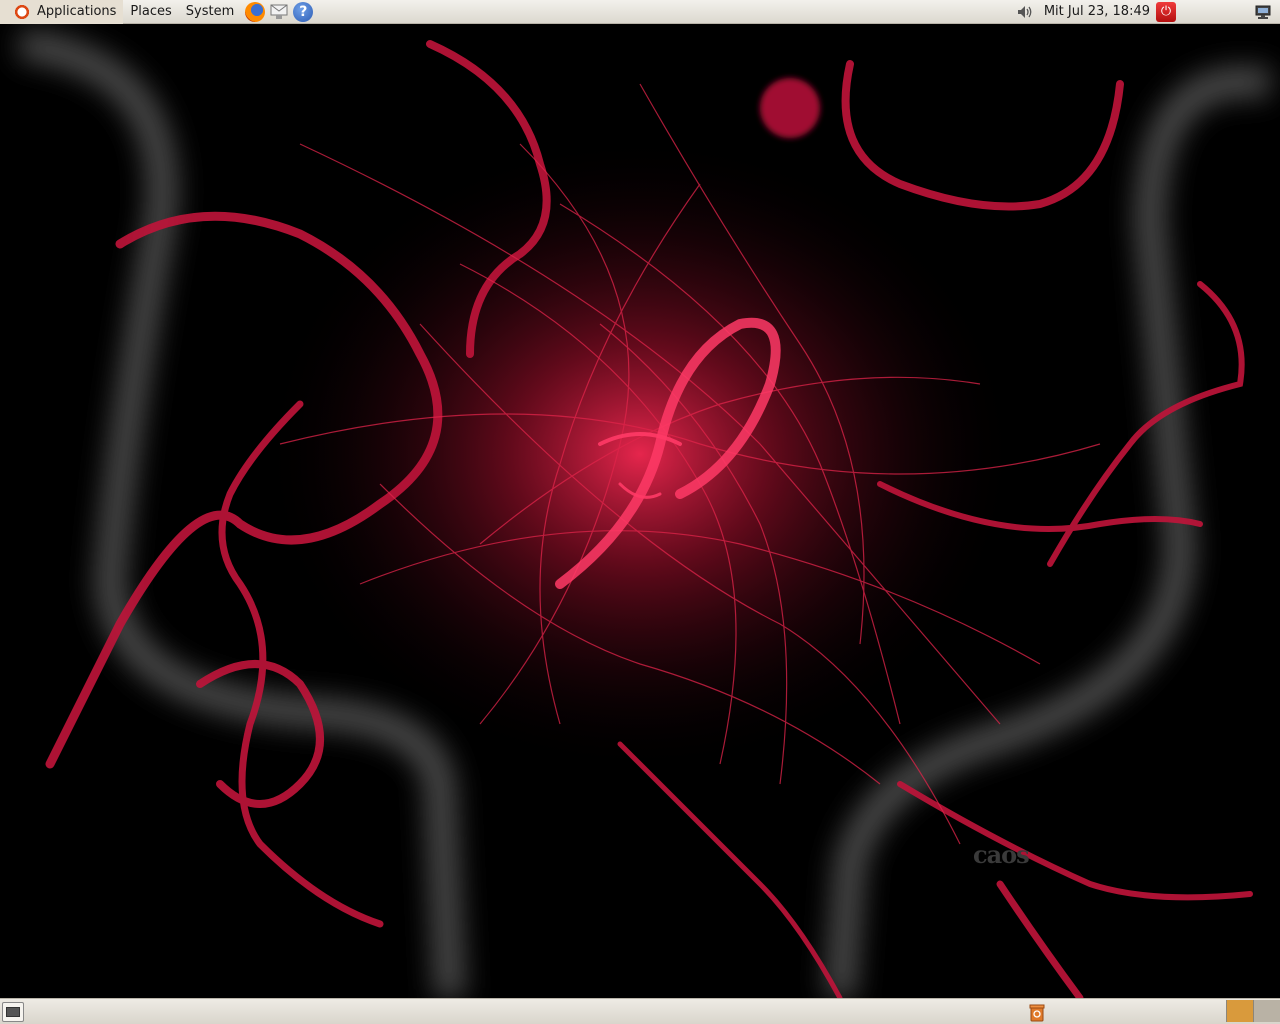 The height and width of the screenshot is (1024, 1280). I want to click on mail-icon, so click(279, 11).